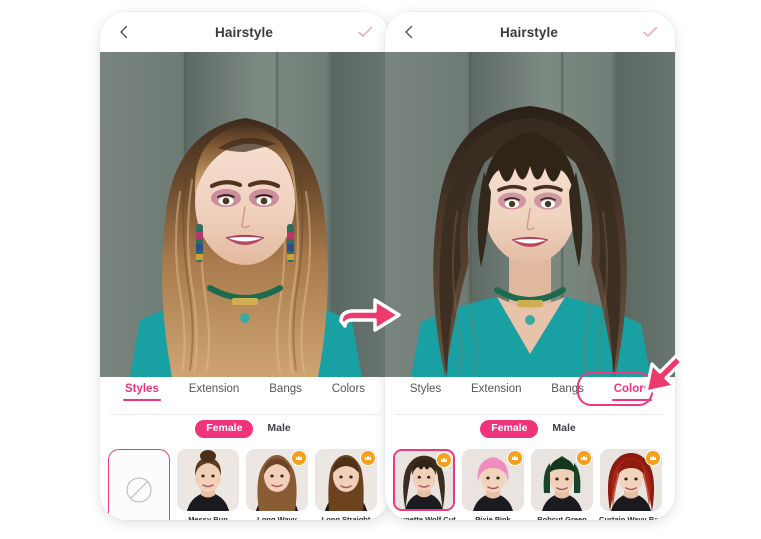 The image size is (761, 539). I want to click on list-item, so click(139, 484).